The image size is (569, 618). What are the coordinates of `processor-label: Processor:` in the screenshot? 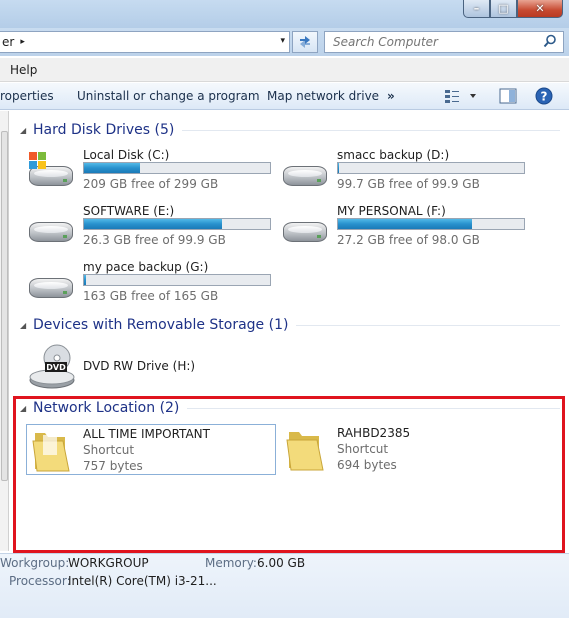 It's located at (40, 581).